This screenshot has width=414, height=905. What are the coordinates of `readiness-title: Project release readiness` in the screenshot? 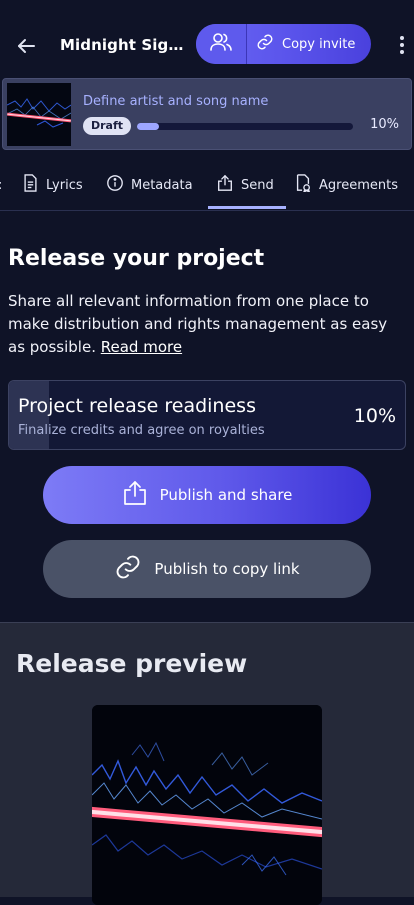 It's located at (137, 406).